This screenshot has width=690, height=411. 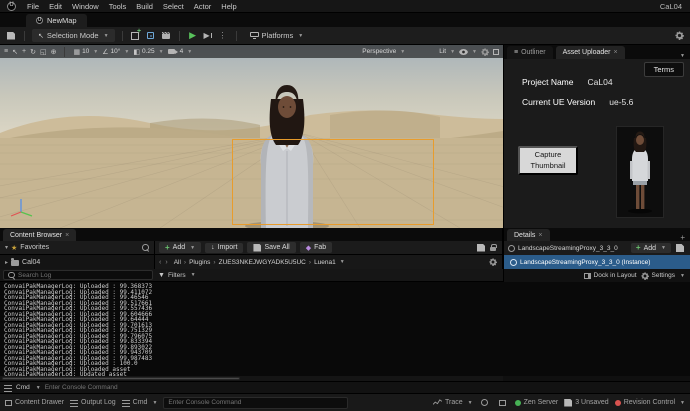 I want to click on statusbar-console-box, so click(x=256, y=402).